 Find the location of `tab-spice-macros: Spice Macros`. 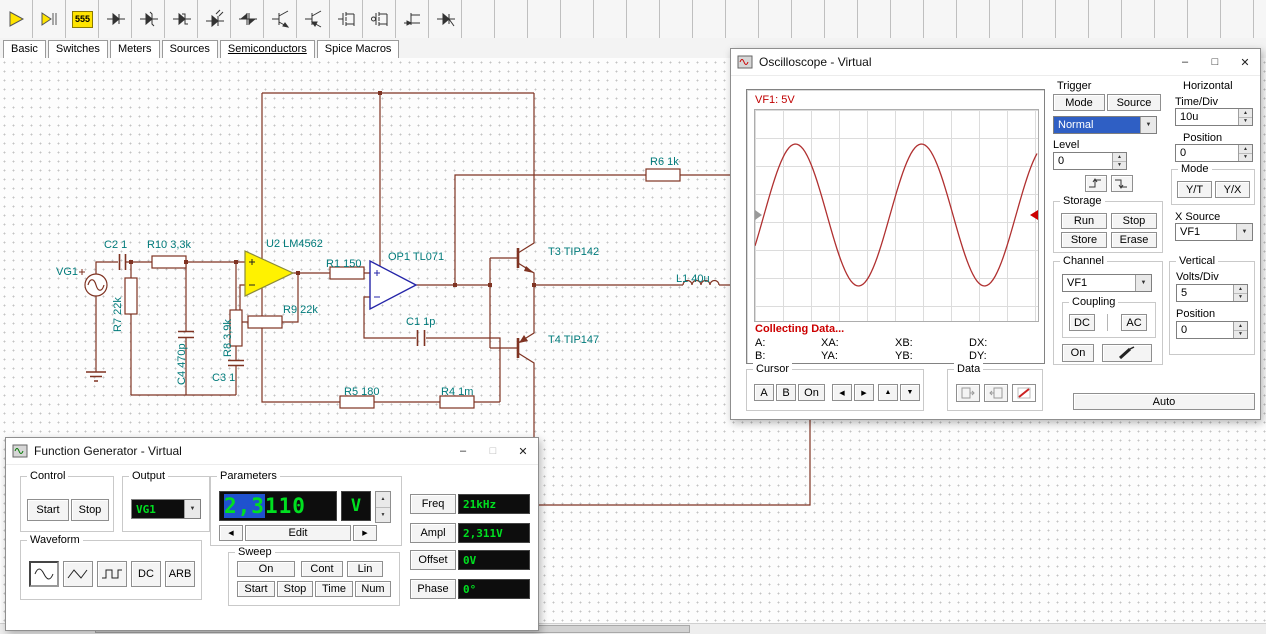

tab-spice-macros: Spice Macros is located at coordinates (358, 49).